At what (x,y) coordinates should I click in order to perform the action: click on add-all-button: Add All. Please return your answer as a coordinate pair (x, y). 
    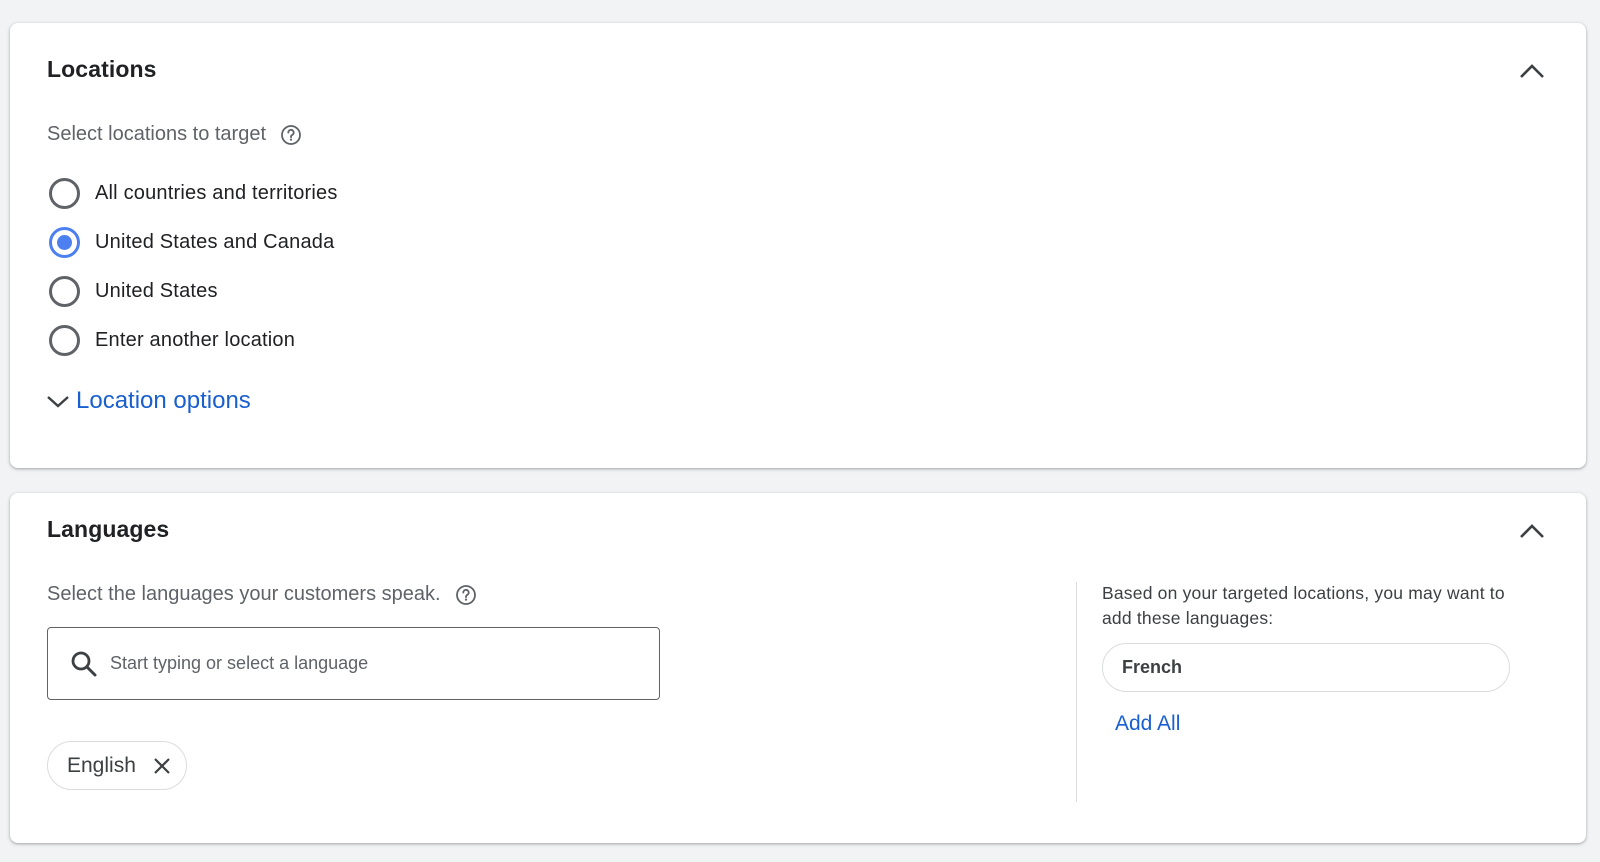
    Looking at the image, I should click on (1147, 724).